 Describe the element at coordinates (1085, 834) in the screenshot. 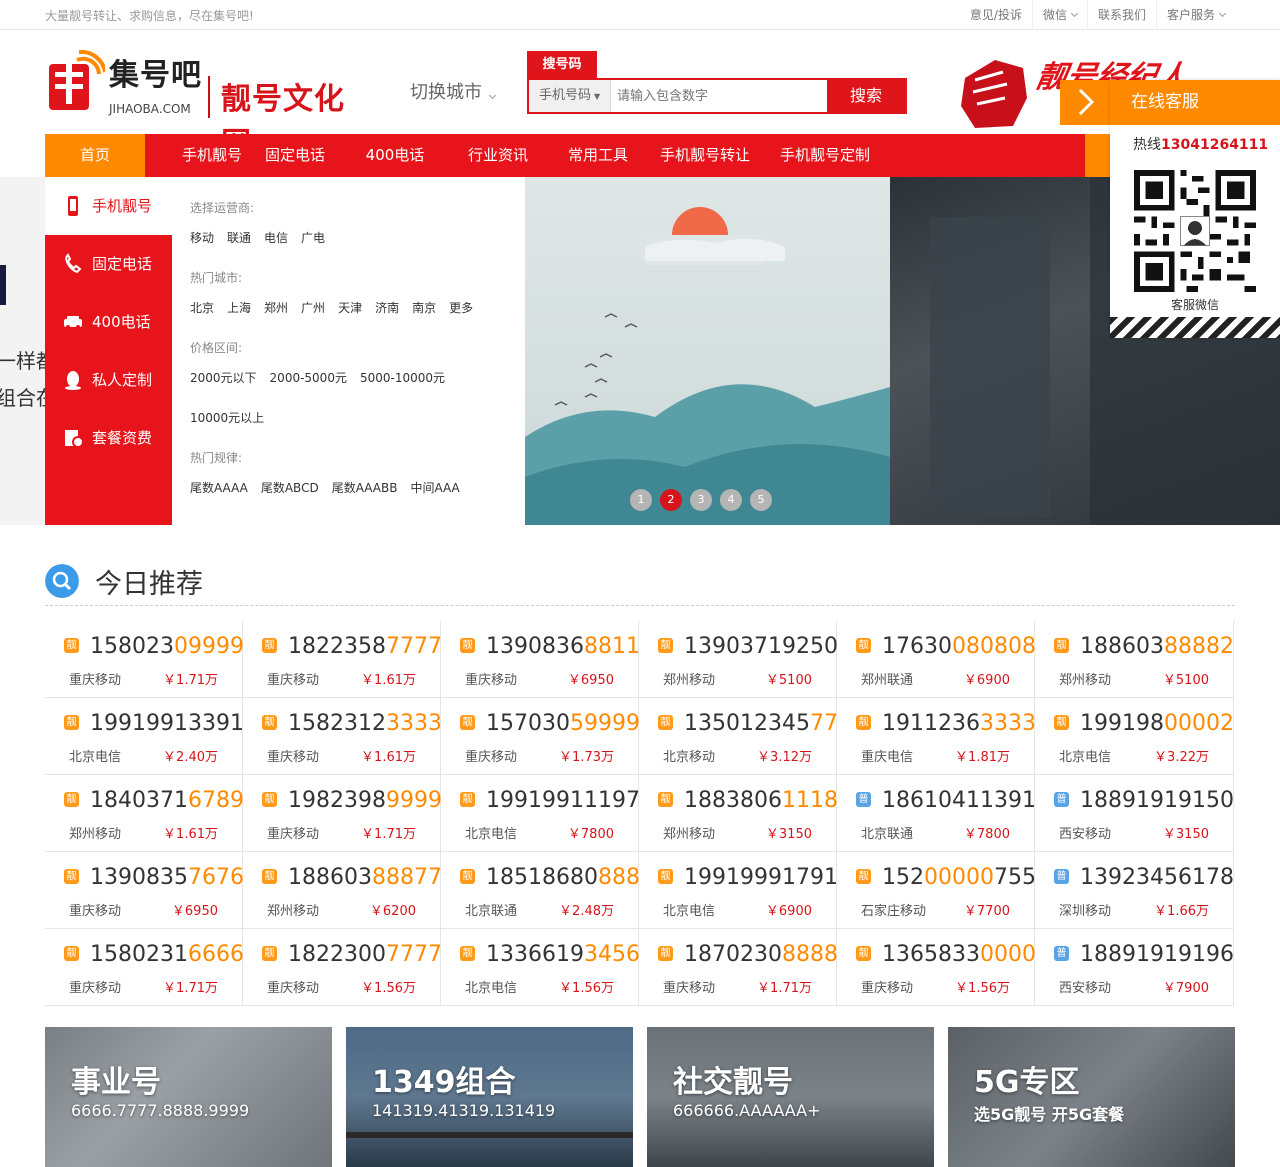

I see `number-location: 西安移动` at that location.